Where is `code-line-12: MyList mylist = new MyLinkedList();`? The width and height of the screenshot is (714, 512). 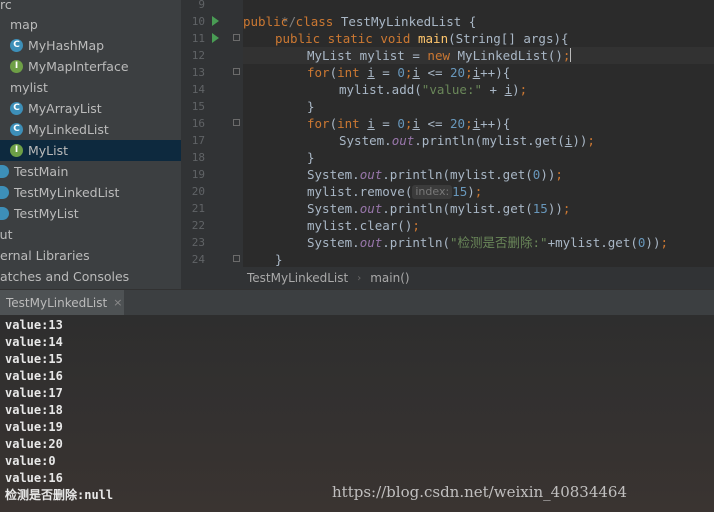 code-line-12: MyList mylist = new MyLinkedList(); is located at coordinates (478, 55).